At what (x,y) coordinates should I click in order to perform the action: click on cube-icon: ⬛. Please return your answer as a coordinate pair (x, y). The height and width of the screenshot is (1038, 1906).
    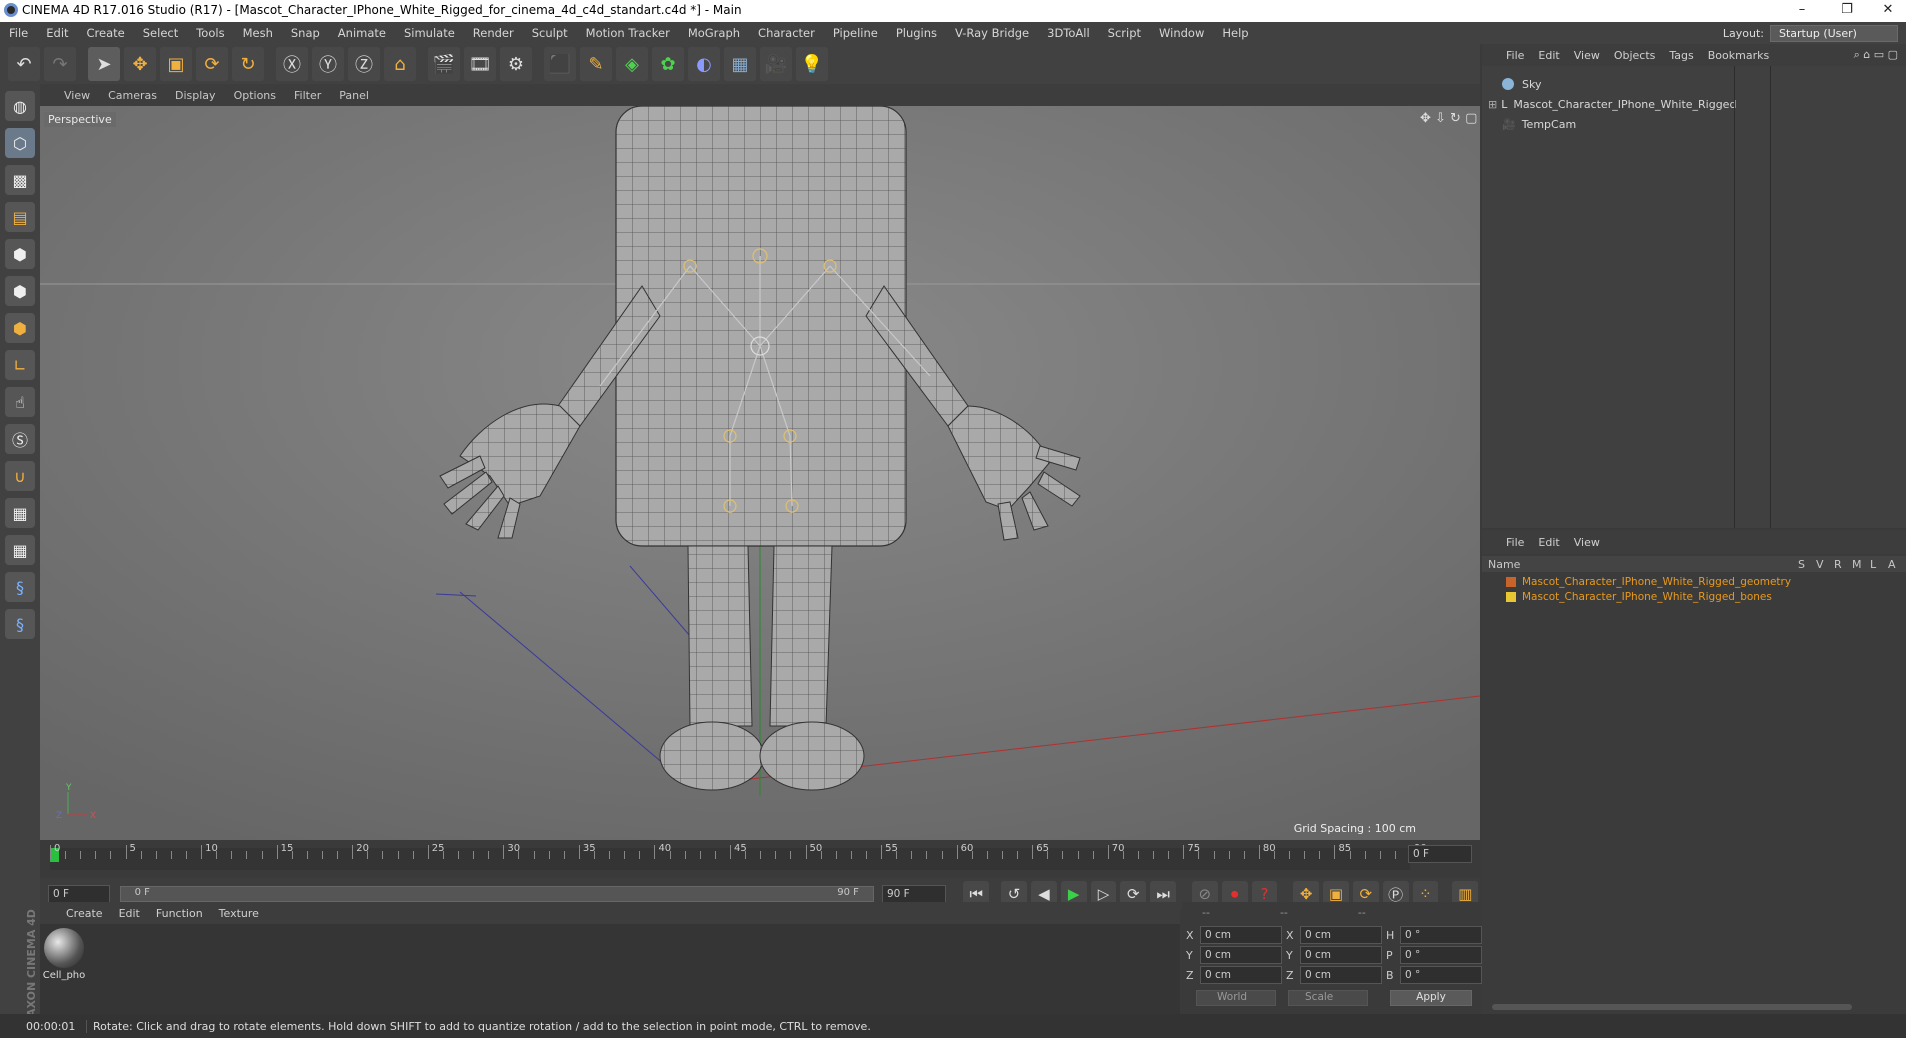
    Looking at the image, I should click on (560, 64).